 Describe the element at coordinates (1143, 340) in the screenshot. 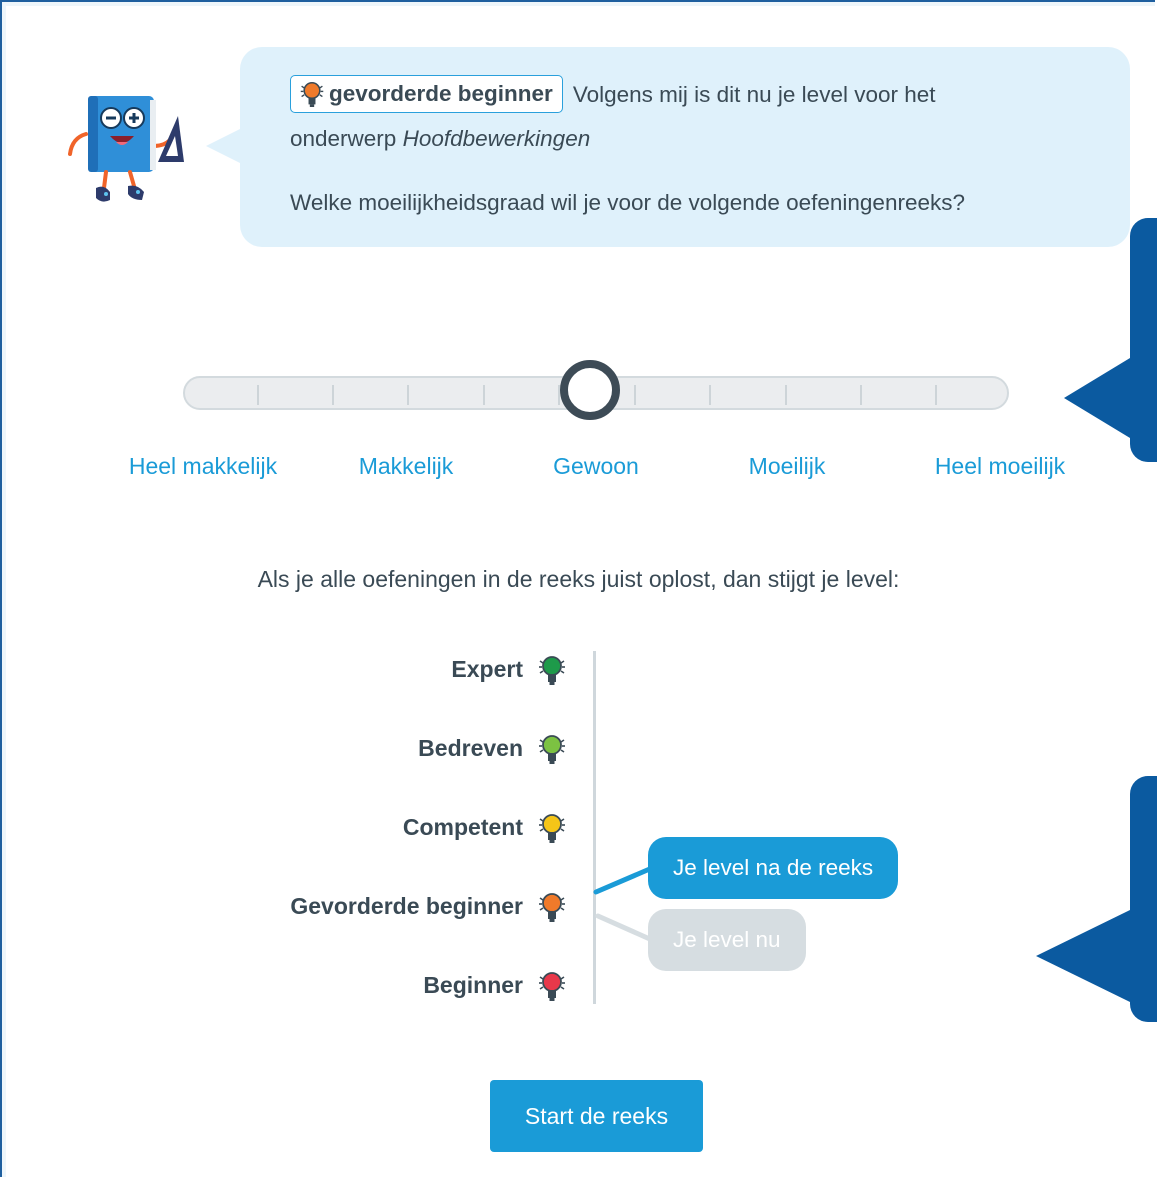

I see `tooltip-callout-top` at that location.